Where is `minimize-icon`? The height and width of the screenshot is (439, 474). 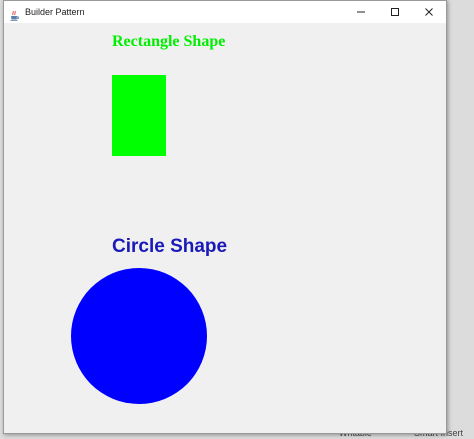 minimize-icon is located at coordinates (361, 12).